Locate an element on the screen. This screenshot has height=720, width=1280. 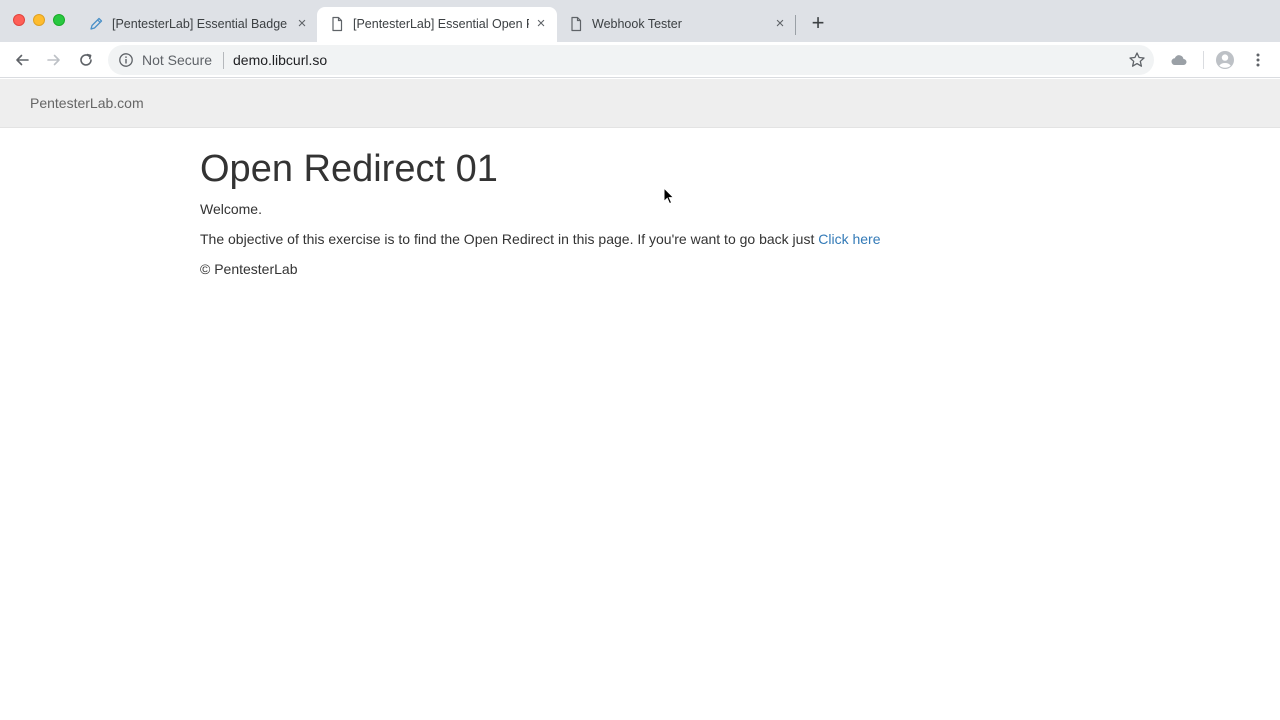
tab-essential-badge: [PentesterLab] Essential Badge × is located at coordinates (196, 24).